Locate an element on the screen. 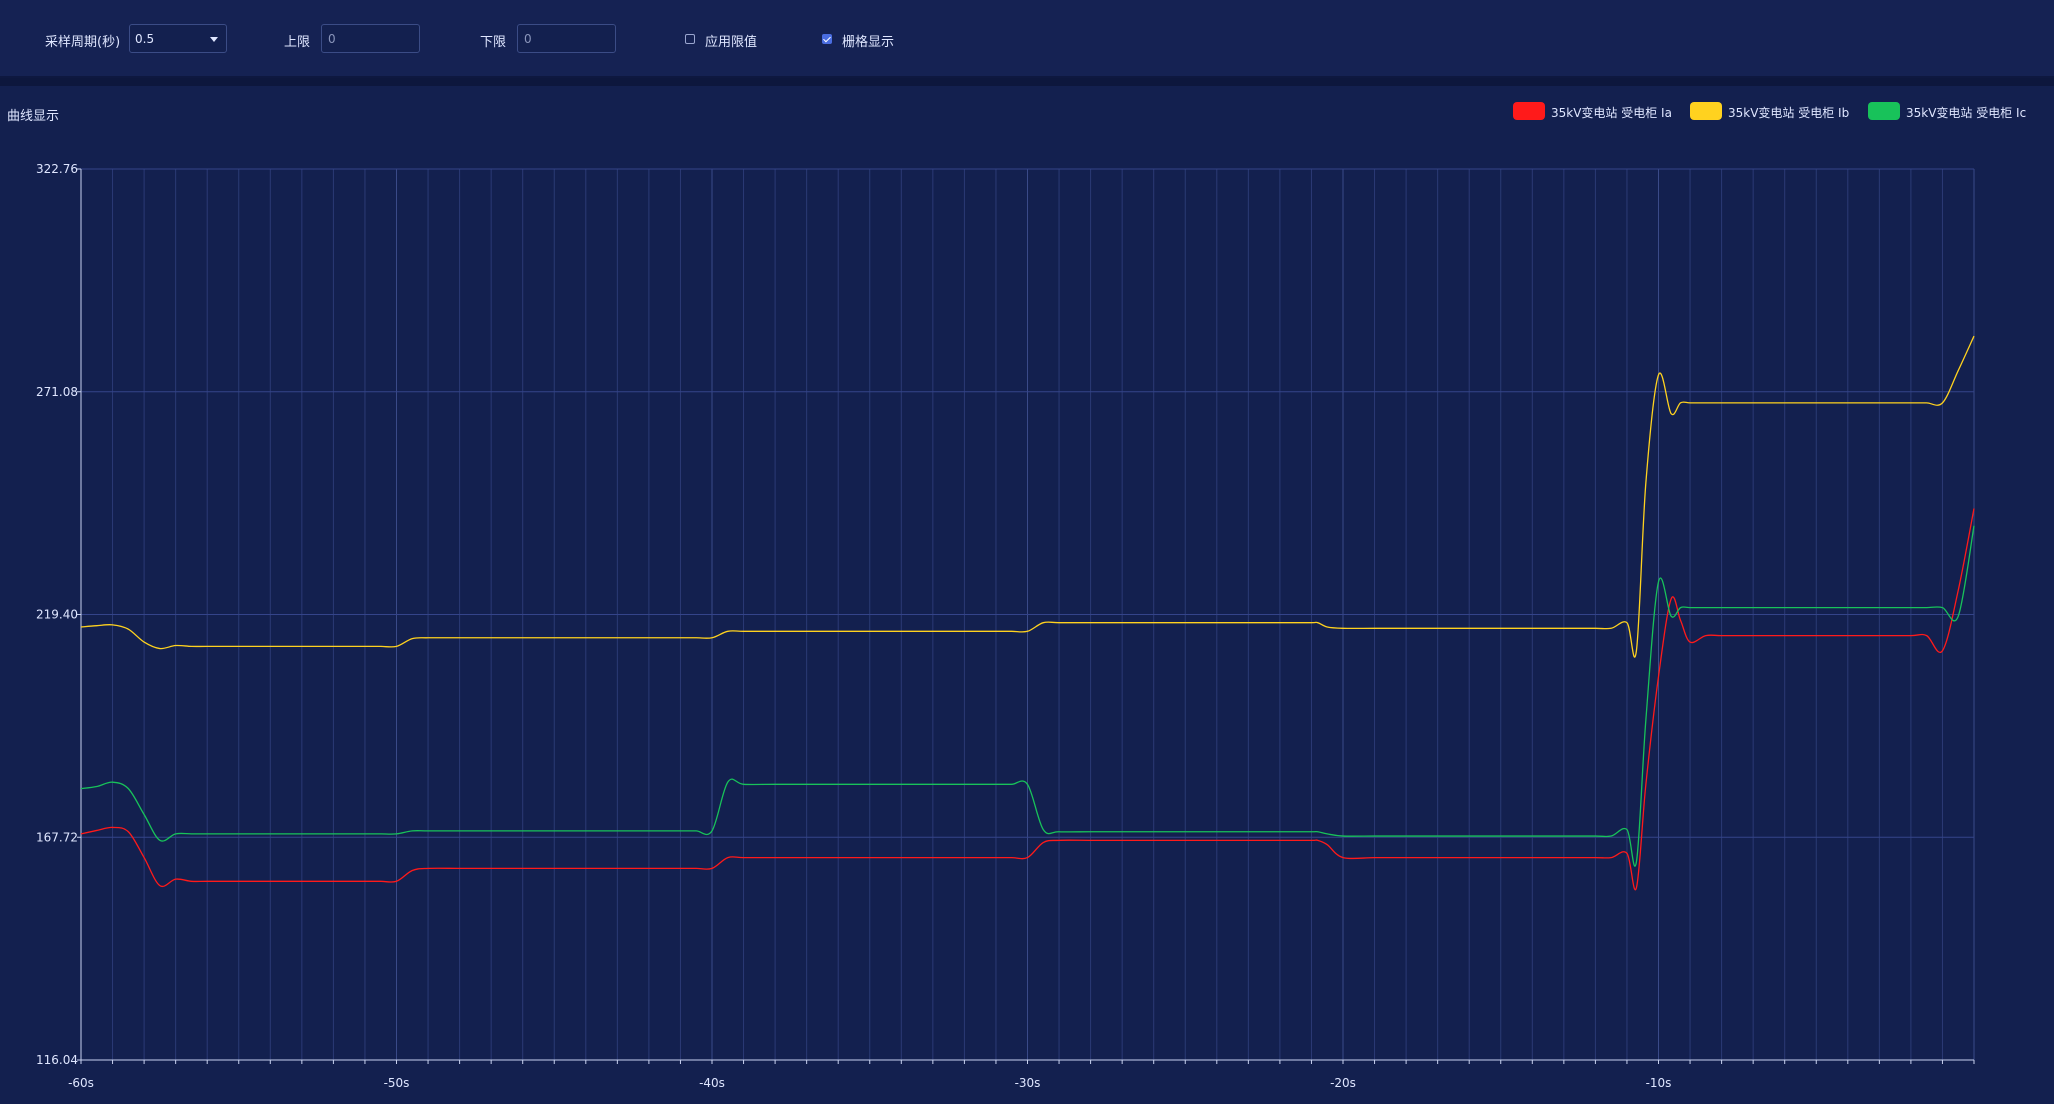 This screenshot has width=2054, height=1104. x-tick-label: -50s is located at coordinates (397, 1083).